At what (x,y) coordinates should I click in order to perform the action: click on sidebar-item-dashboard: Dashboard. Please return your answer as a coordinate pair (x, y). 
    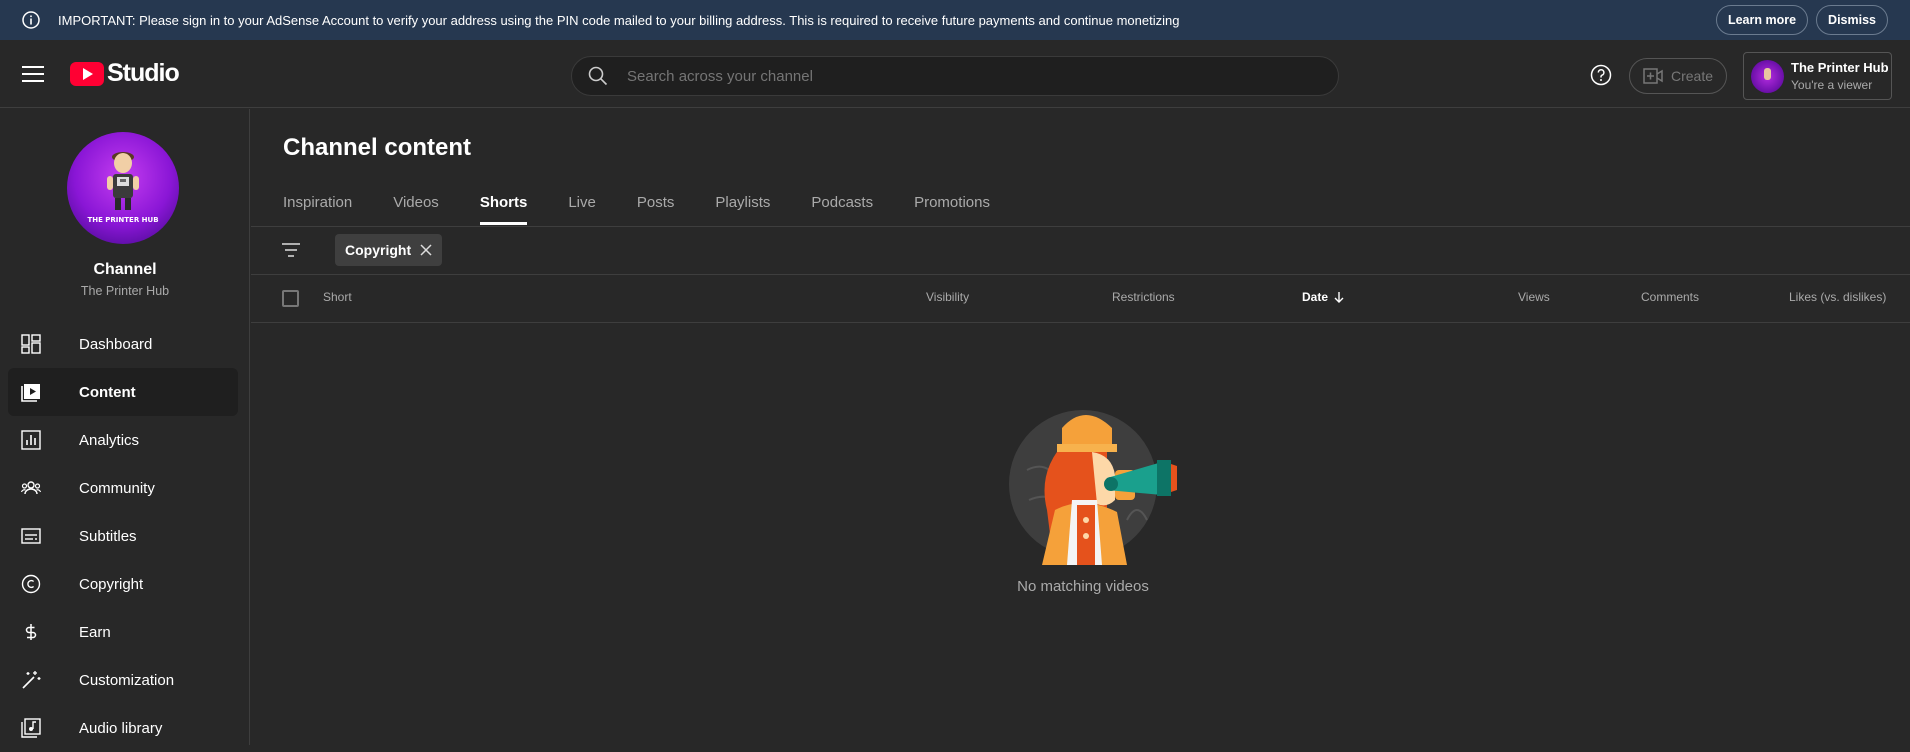
    Looking at the image, I should click on (123, 344).